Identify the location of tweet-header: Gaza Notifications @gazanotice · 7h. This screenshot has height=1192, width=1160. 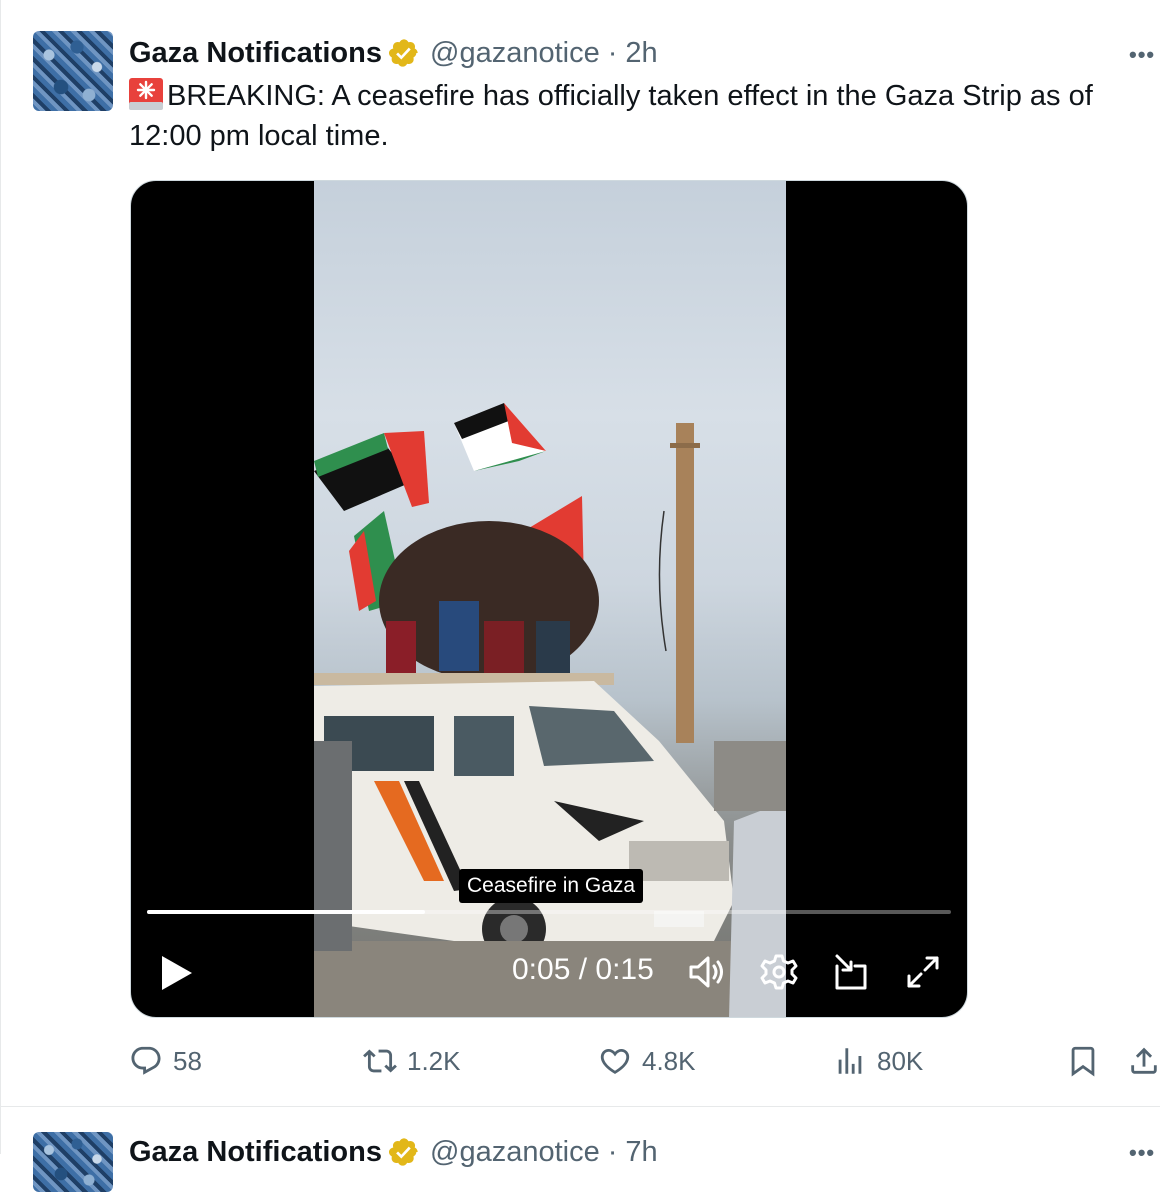
(393, 1152).